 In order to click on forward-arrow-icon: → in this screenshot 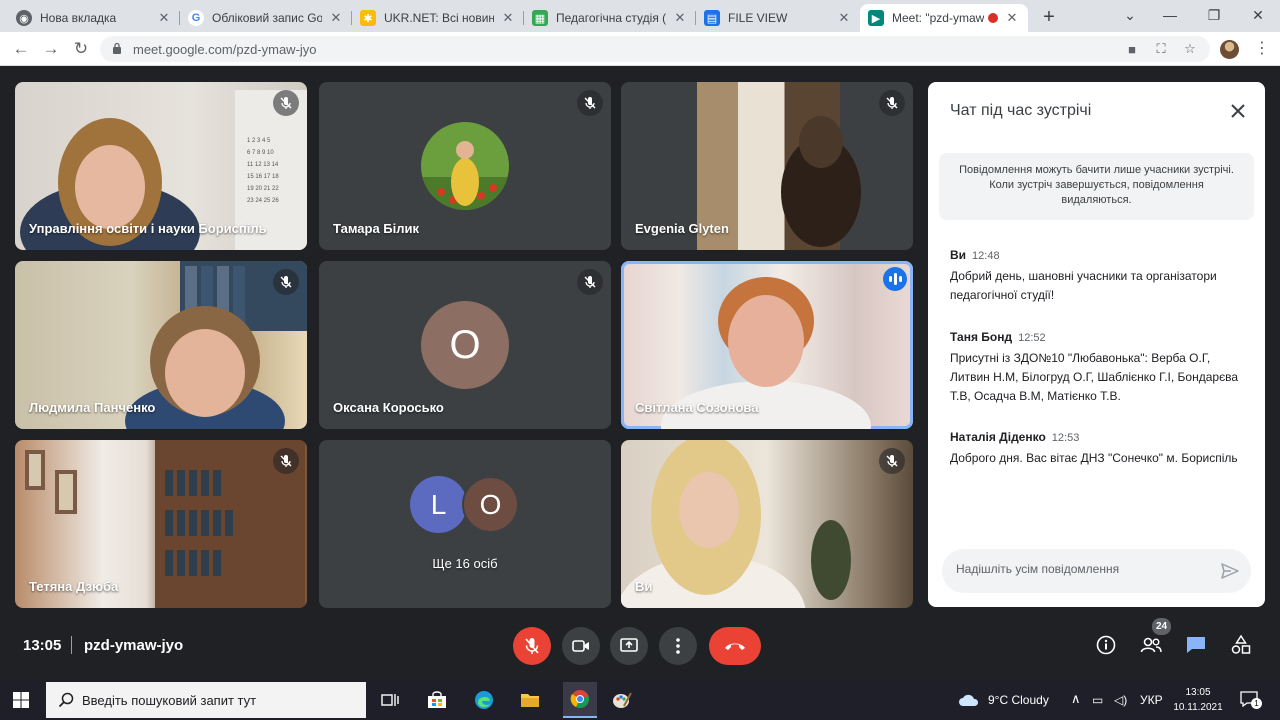, I will do `click(51, 49)`.